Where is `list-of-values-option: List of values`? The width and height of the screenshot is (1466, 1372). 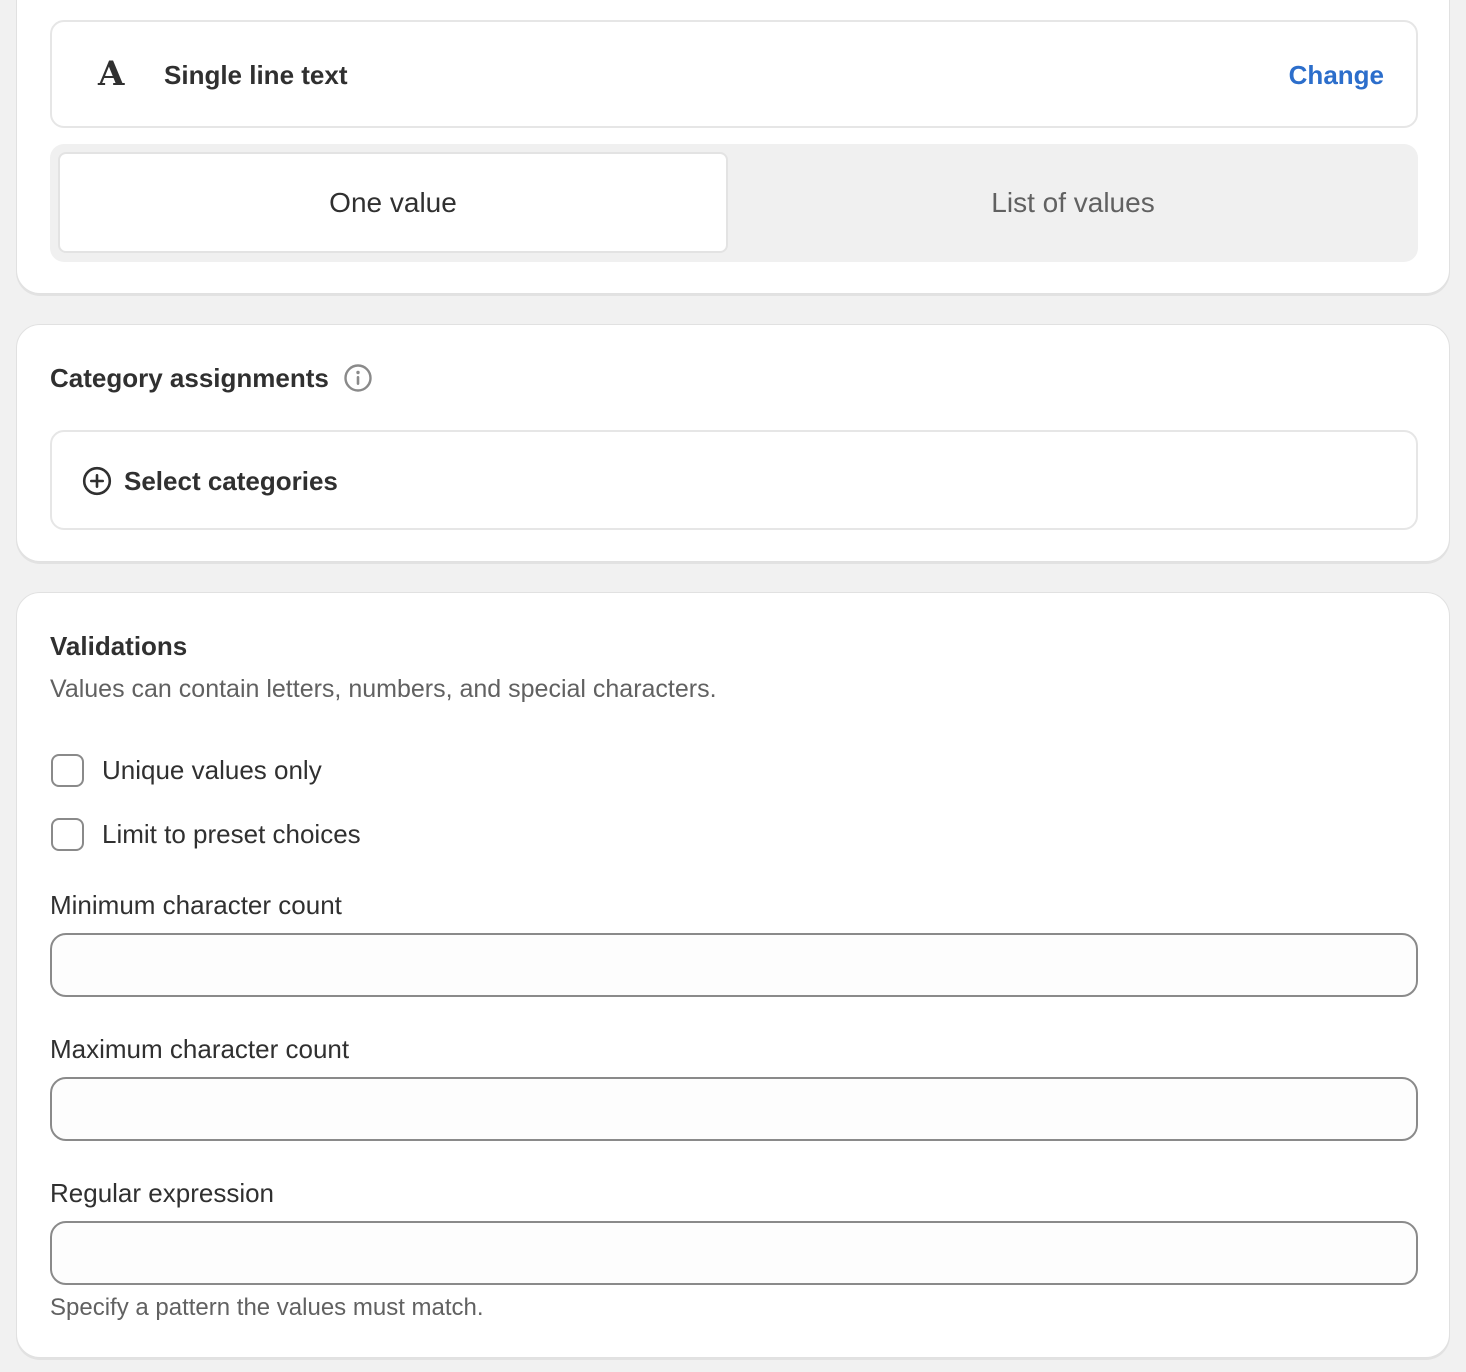
list-of-values-option: List of values is located at coordinates (1073, 202).